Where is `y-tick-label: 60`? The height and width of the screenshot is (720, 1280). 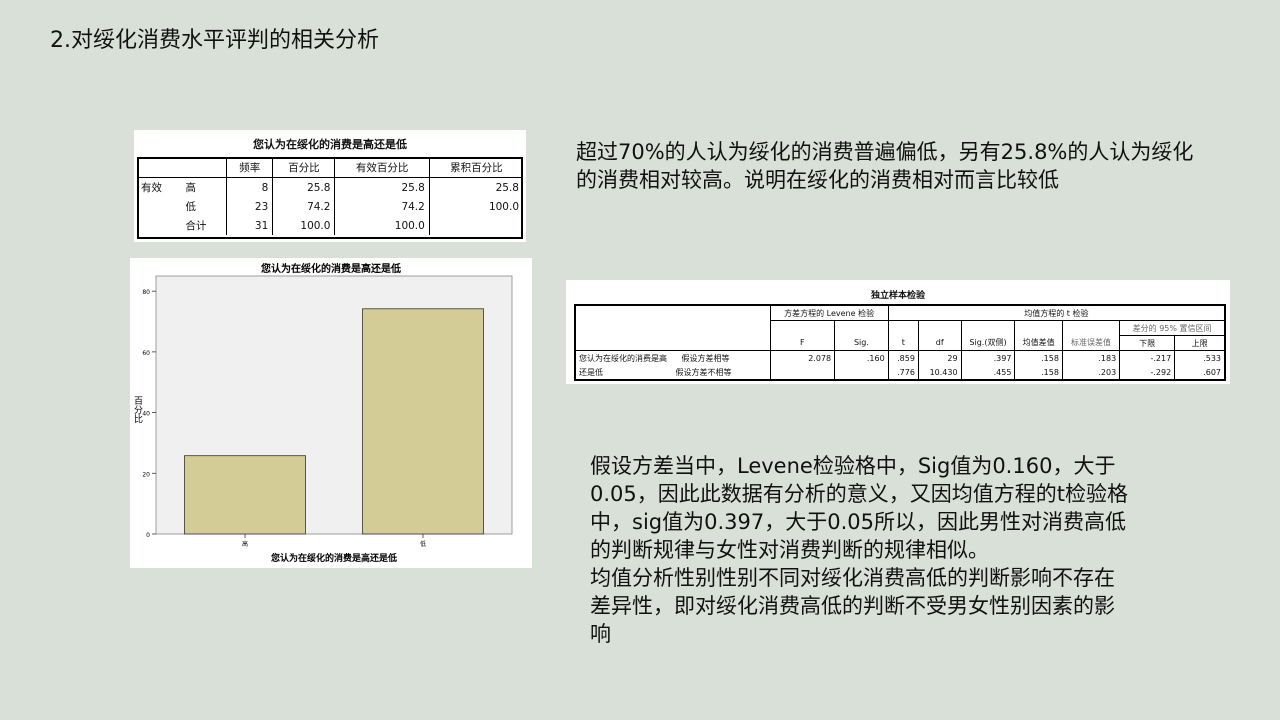
y-tick-label: 60 is located at coordinates (146, 353).